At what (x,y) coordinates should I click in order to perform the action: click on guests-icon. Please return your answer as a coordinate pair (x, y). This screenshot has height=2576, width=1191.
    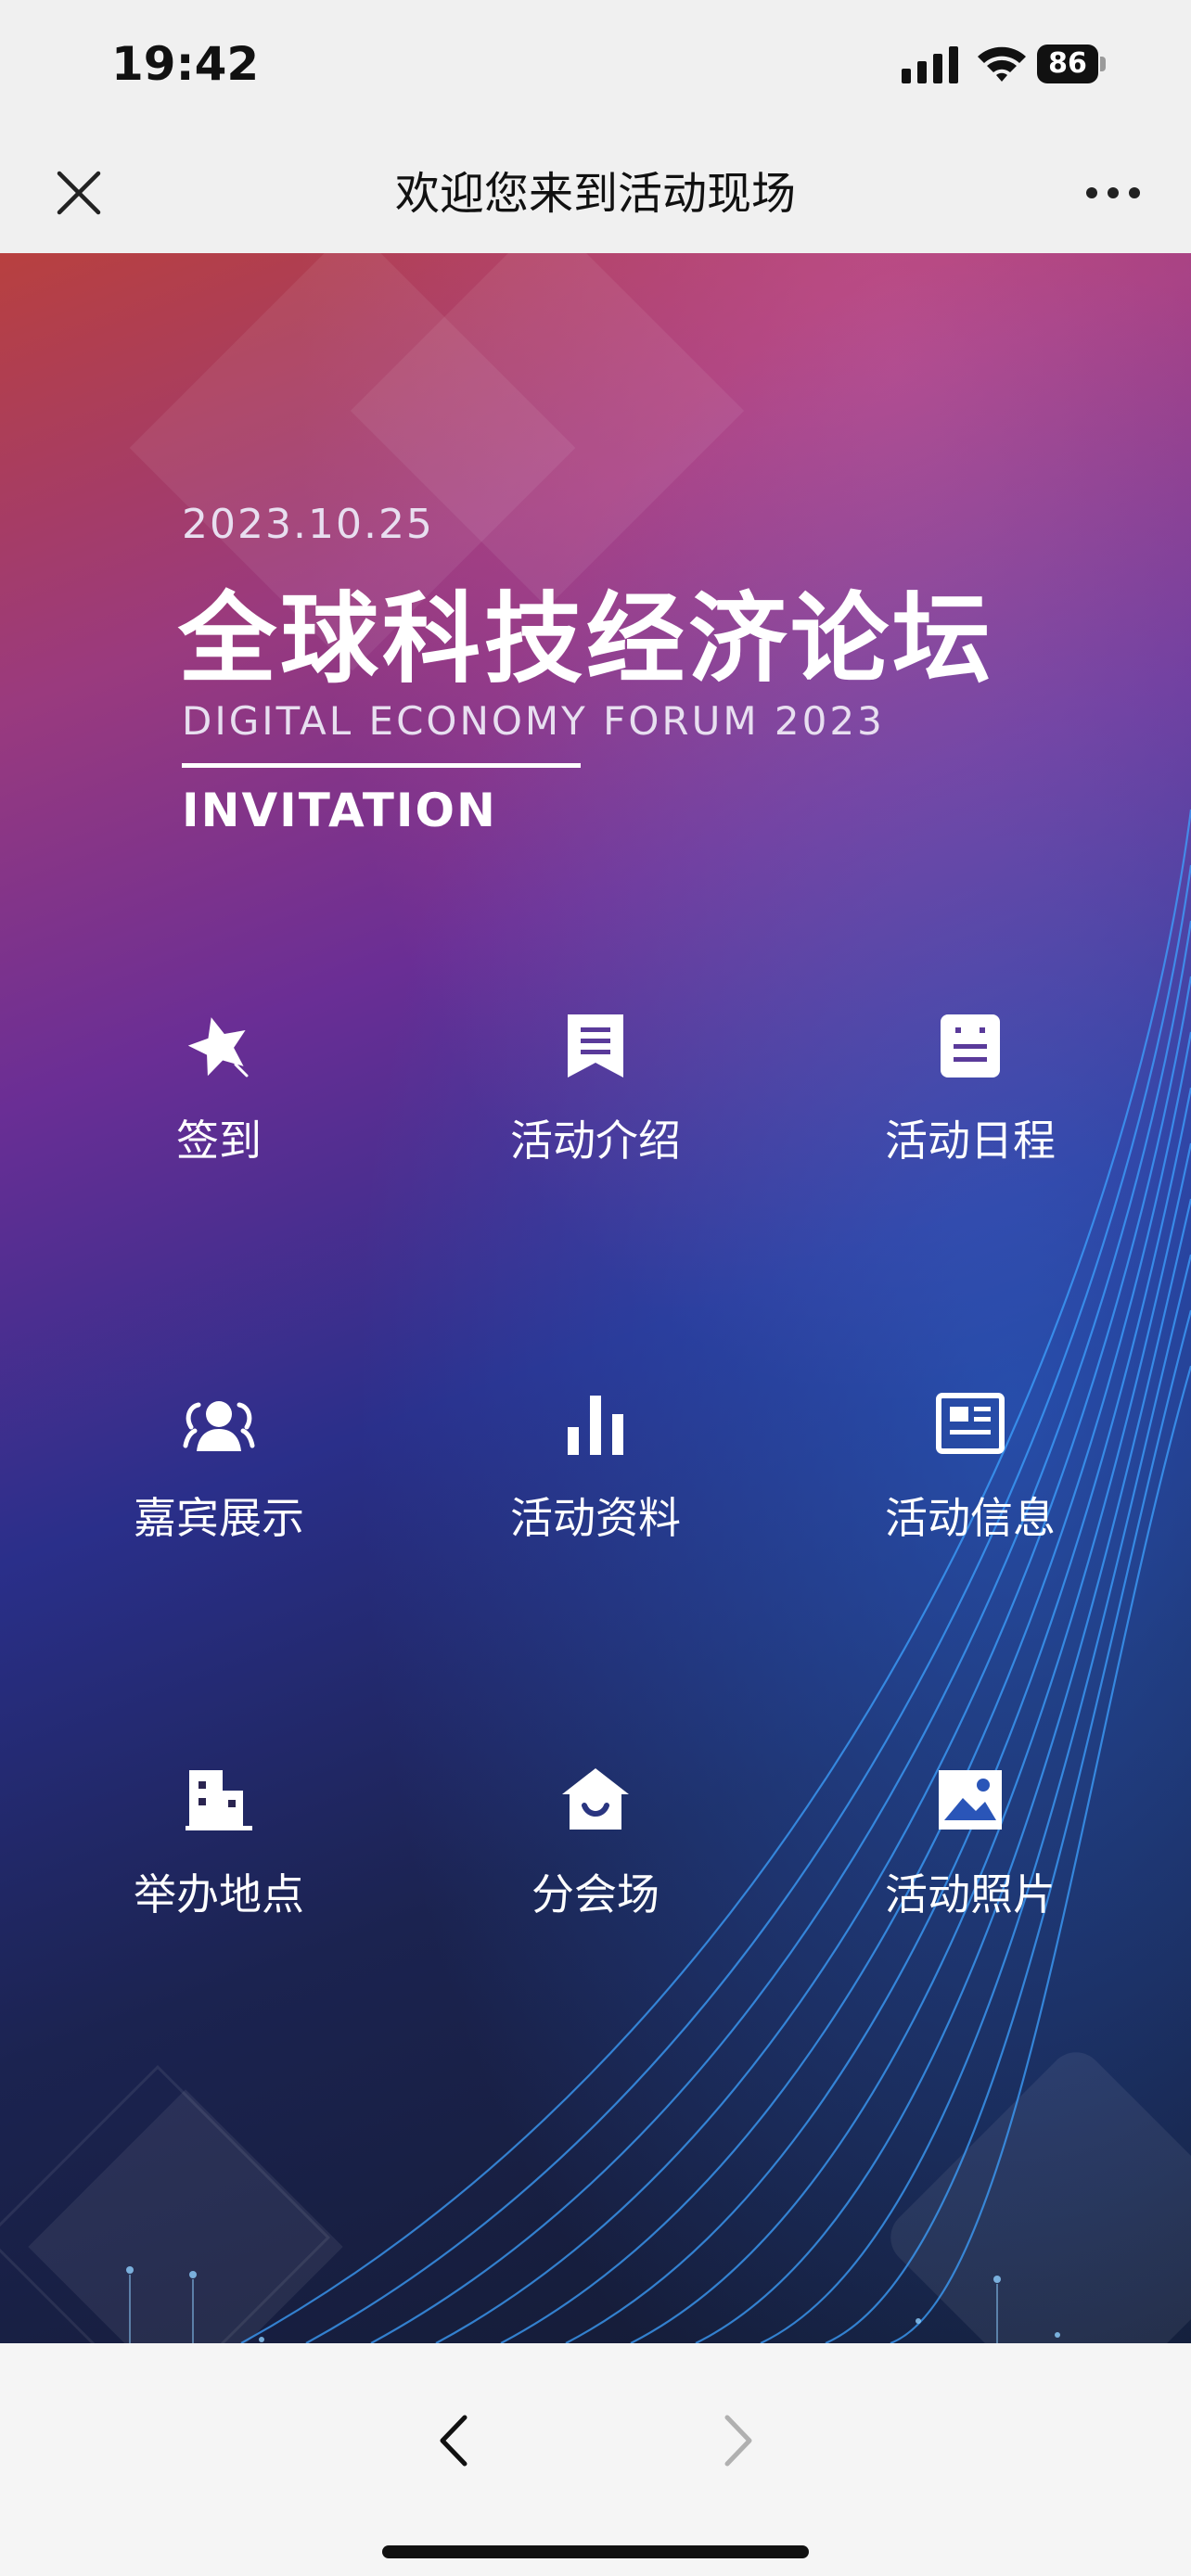
    Looking at the image, I should click on (219, 1426).